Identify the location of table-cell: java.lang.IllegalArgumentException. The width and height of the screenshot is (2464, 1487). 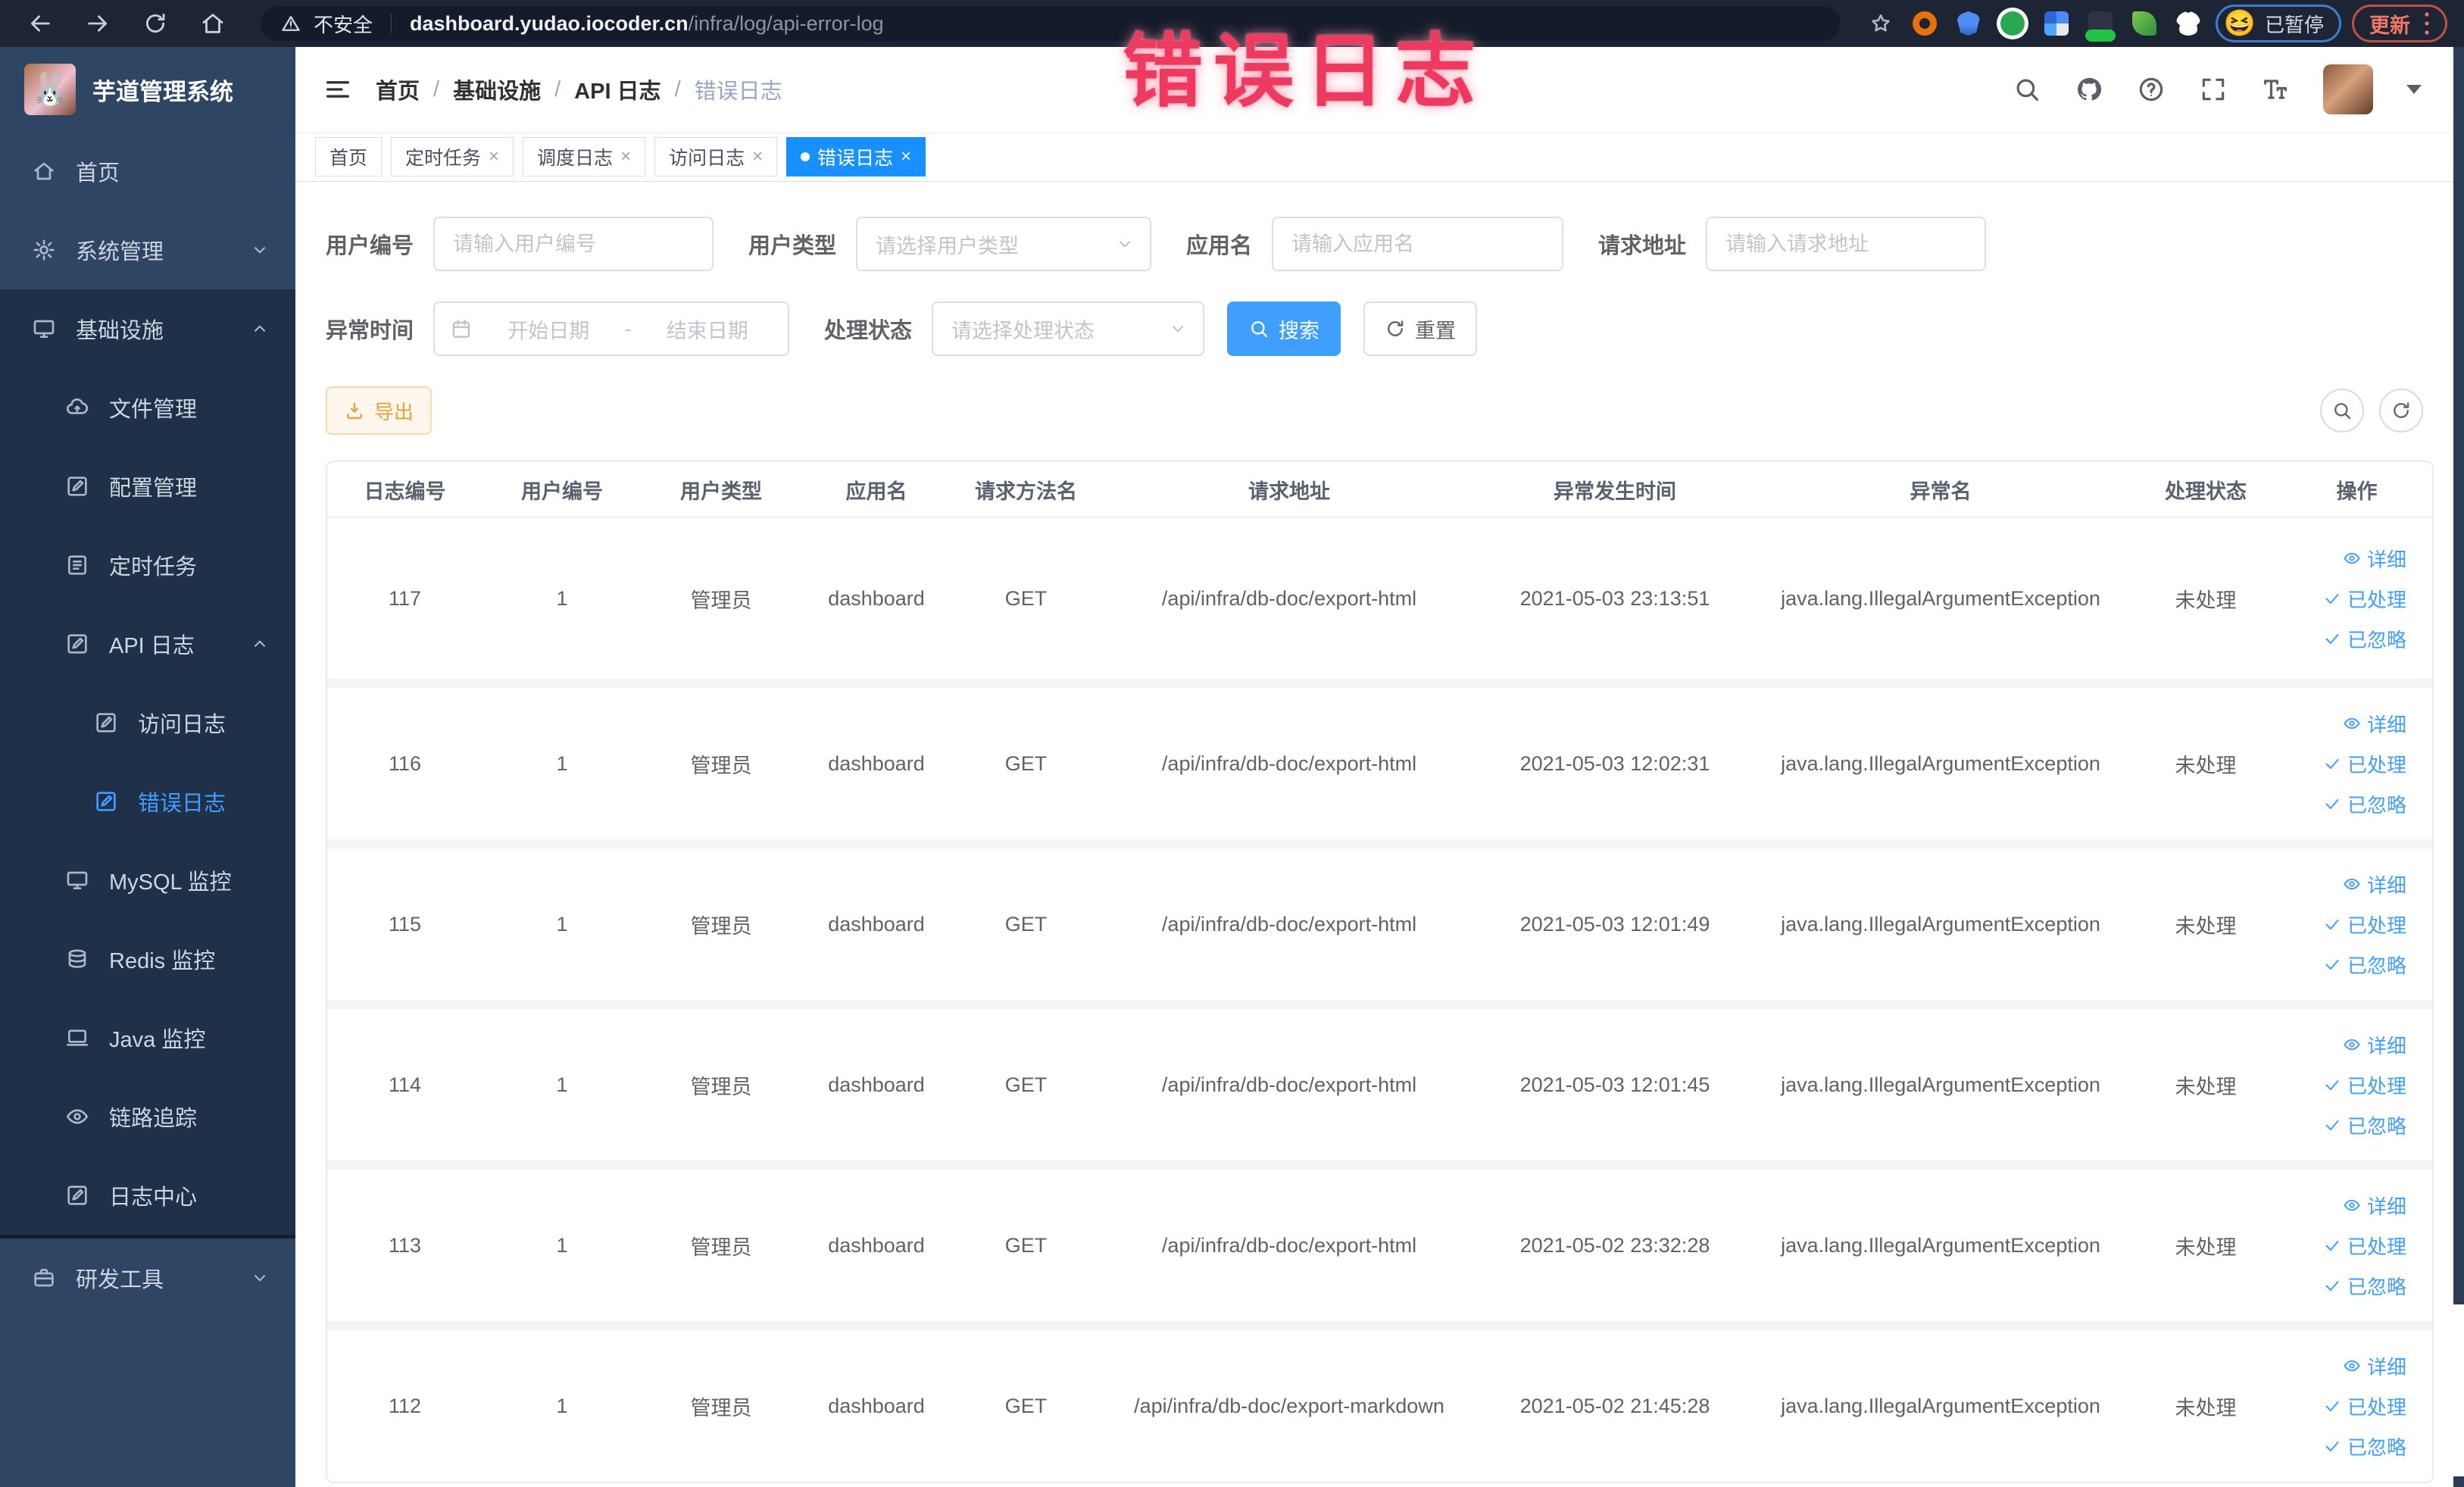
(1940, 1084).